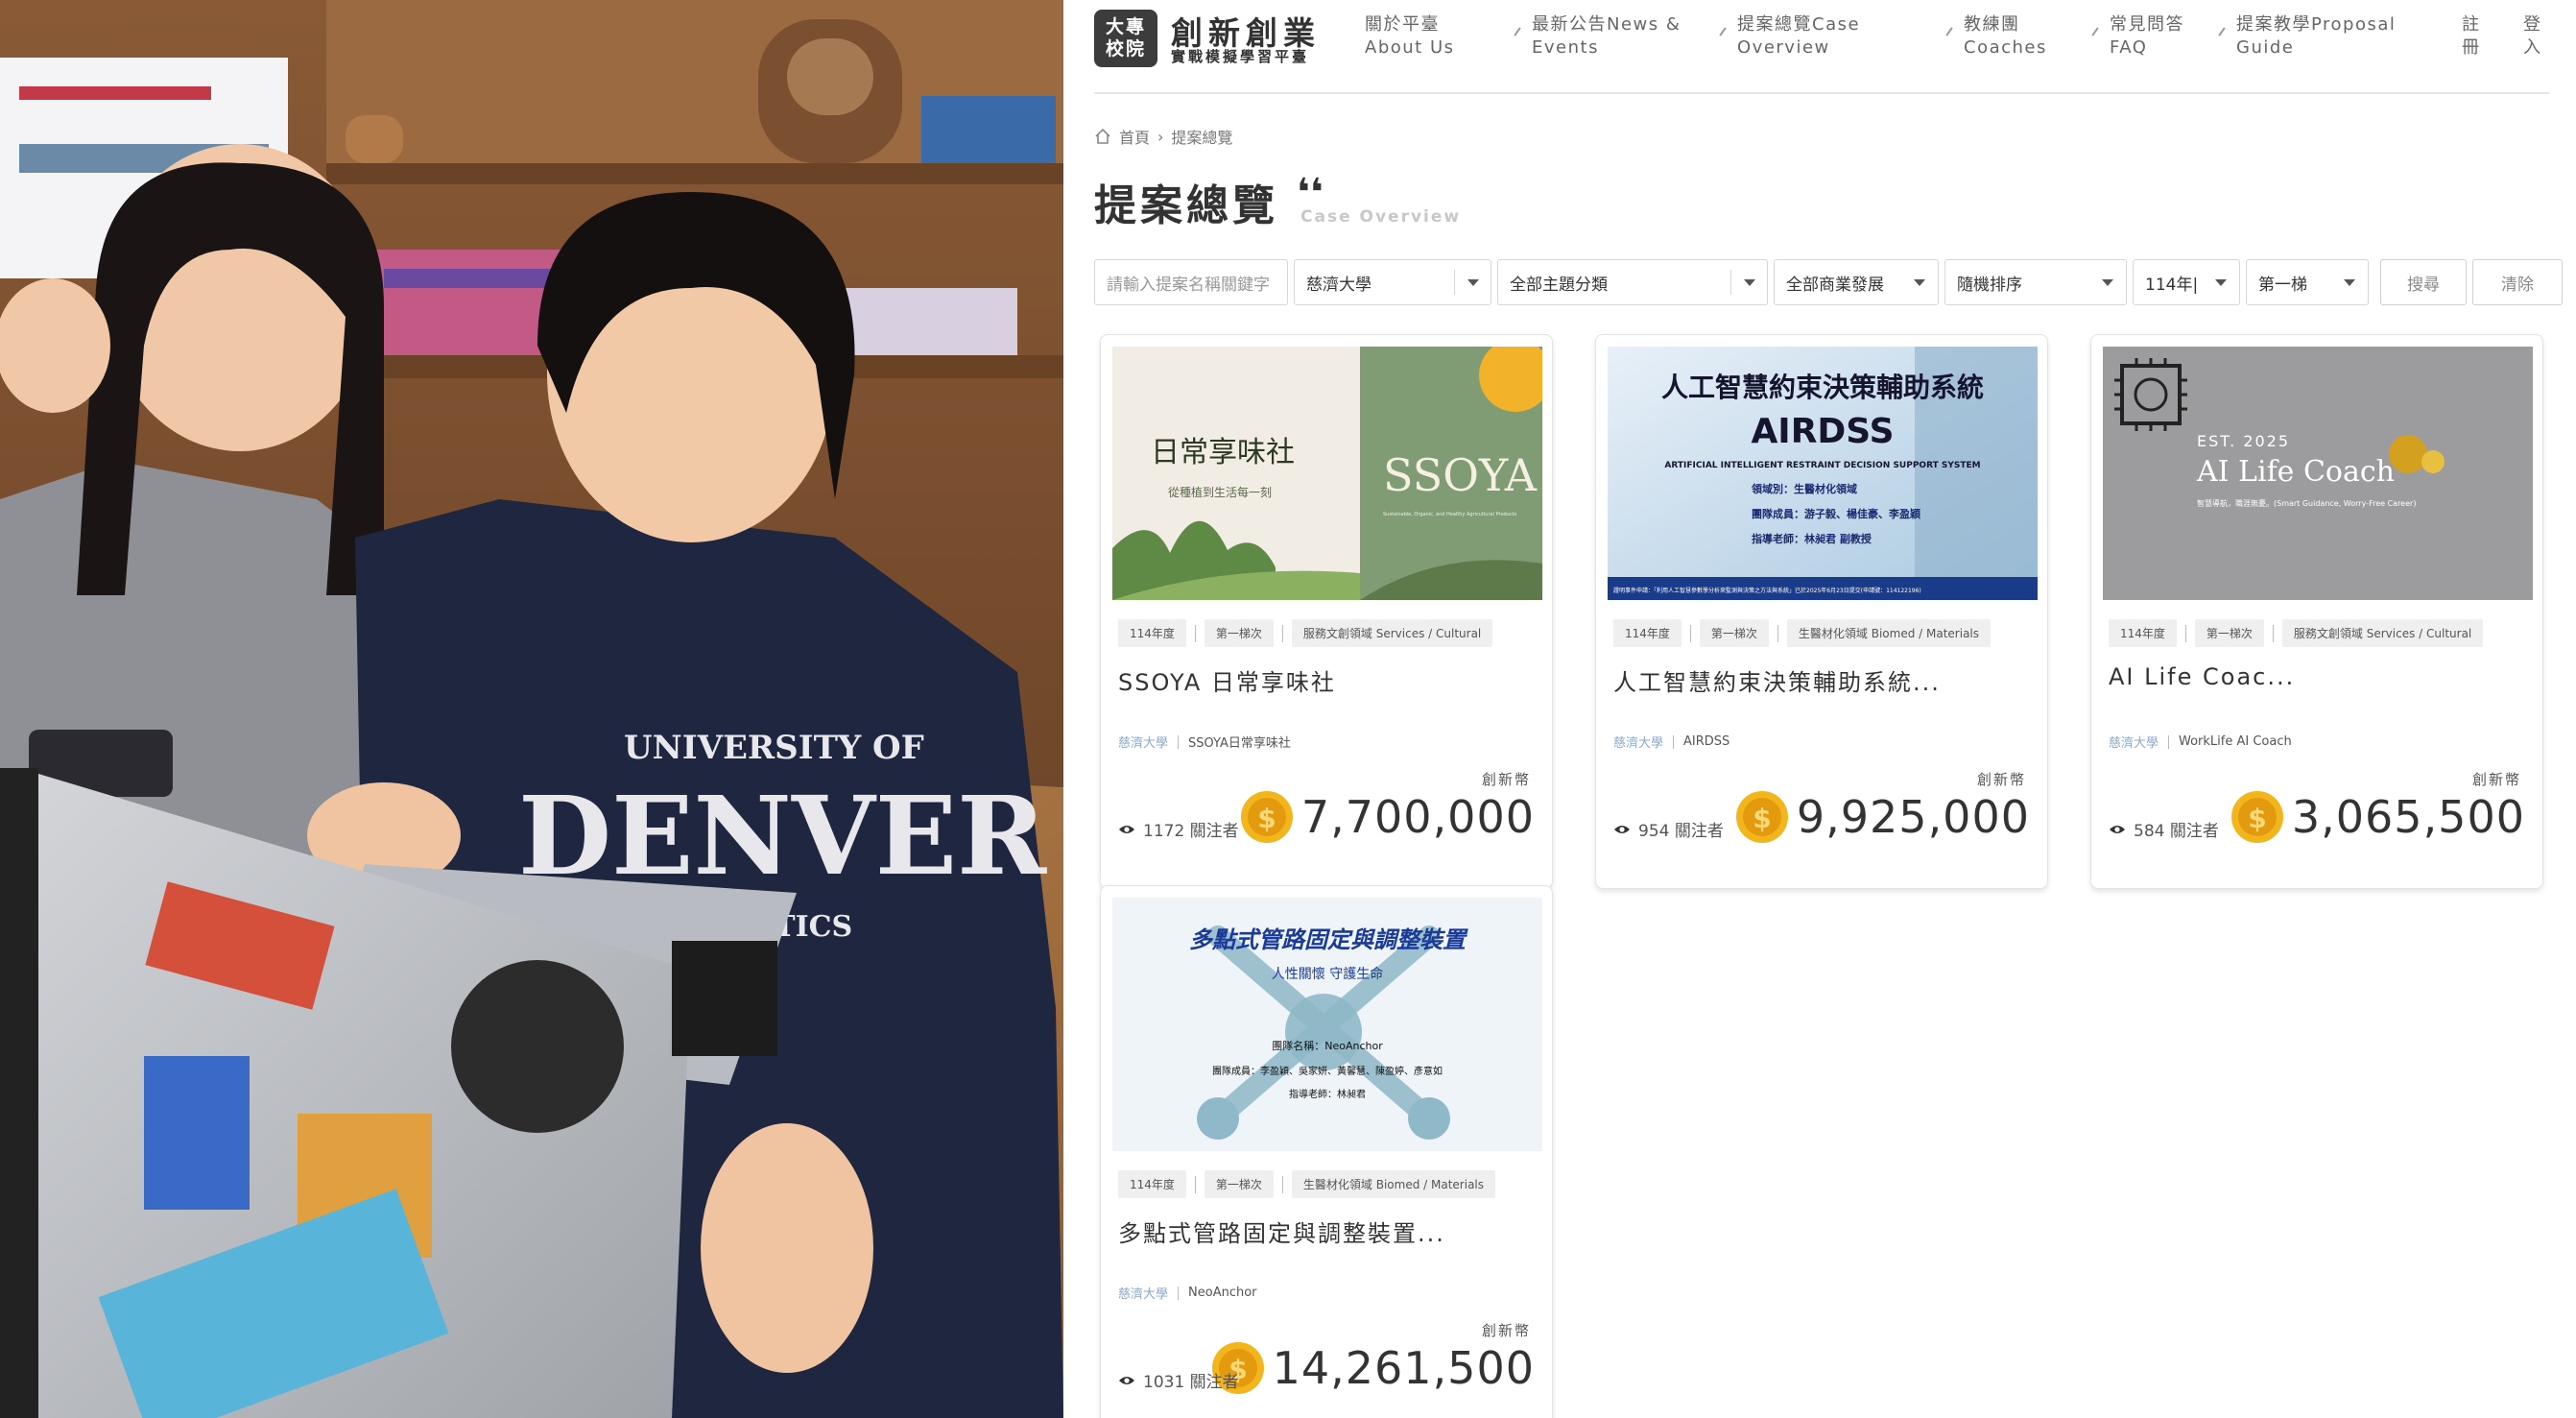 The image size is (2576, 1418). Describe the element at coordinates (2172, 285) in the screenshot. I see `year-select-value: 114年|` at that location.